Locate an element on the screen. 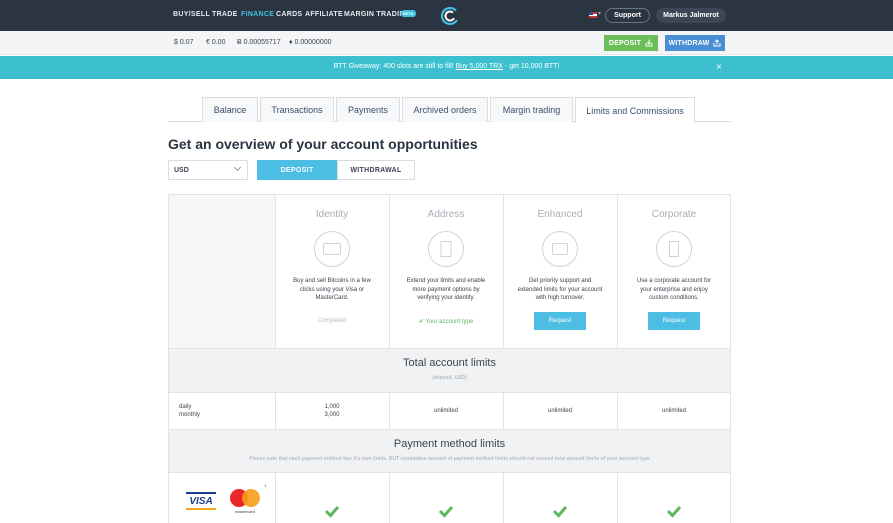 The height and width of the screenshot is (523, 893). announcement-link: Buy 5,000 TRX is located at coordinates (479, 66).